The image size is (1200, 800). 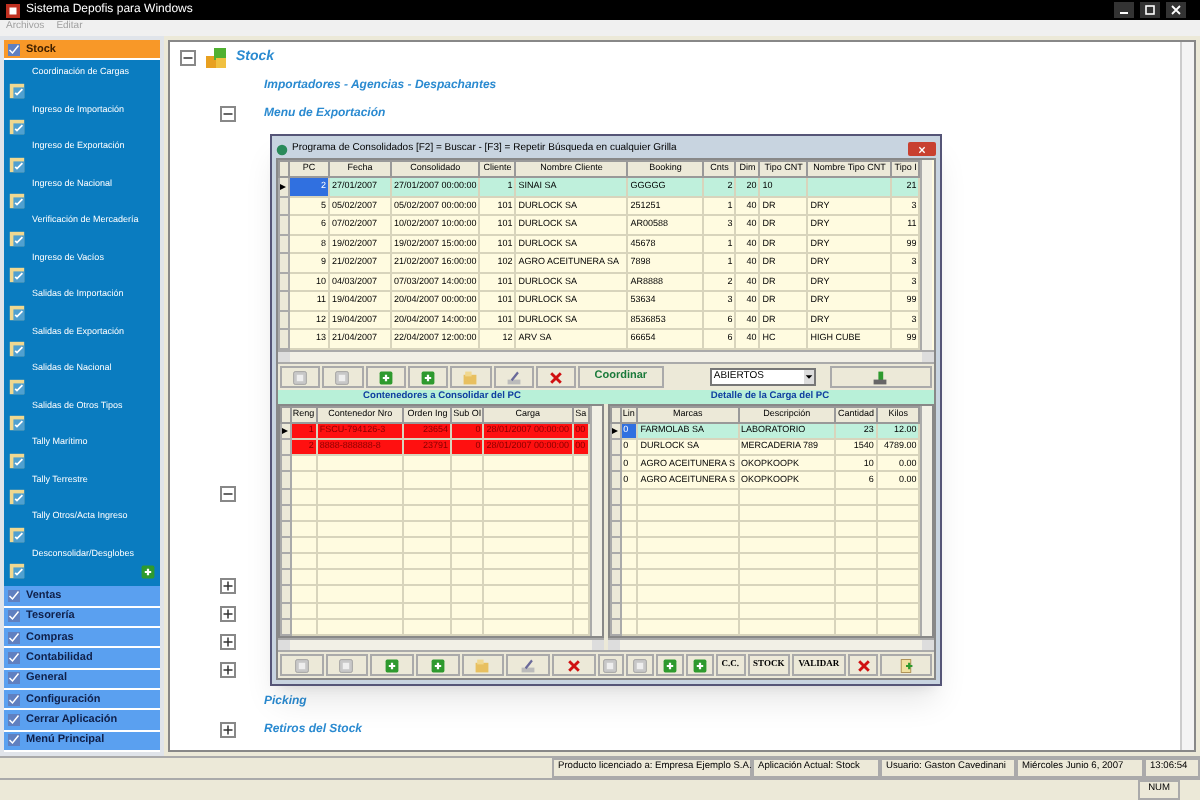 I want to click on add-container-button, so click(x=880, y=377).